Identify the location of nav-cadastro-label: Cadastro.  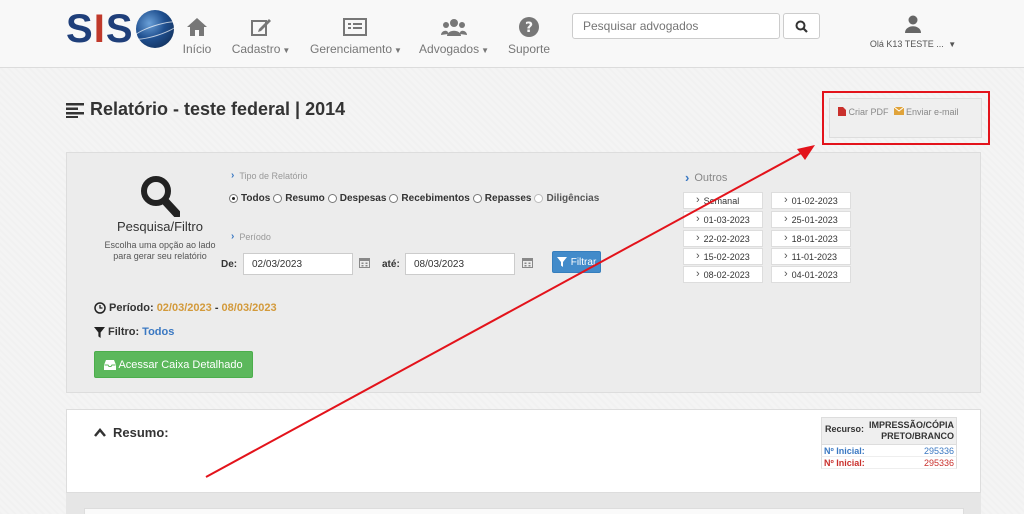
(256, 49).